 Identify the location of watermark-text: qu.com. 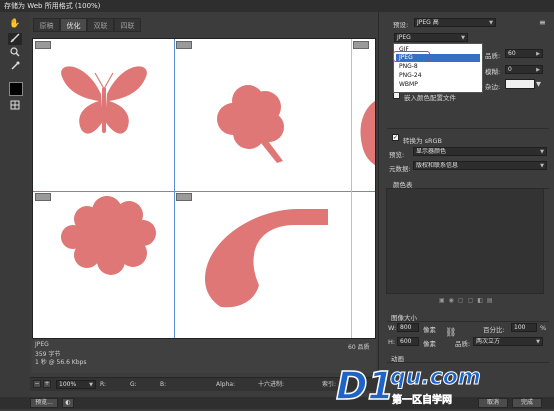
(436, 378).